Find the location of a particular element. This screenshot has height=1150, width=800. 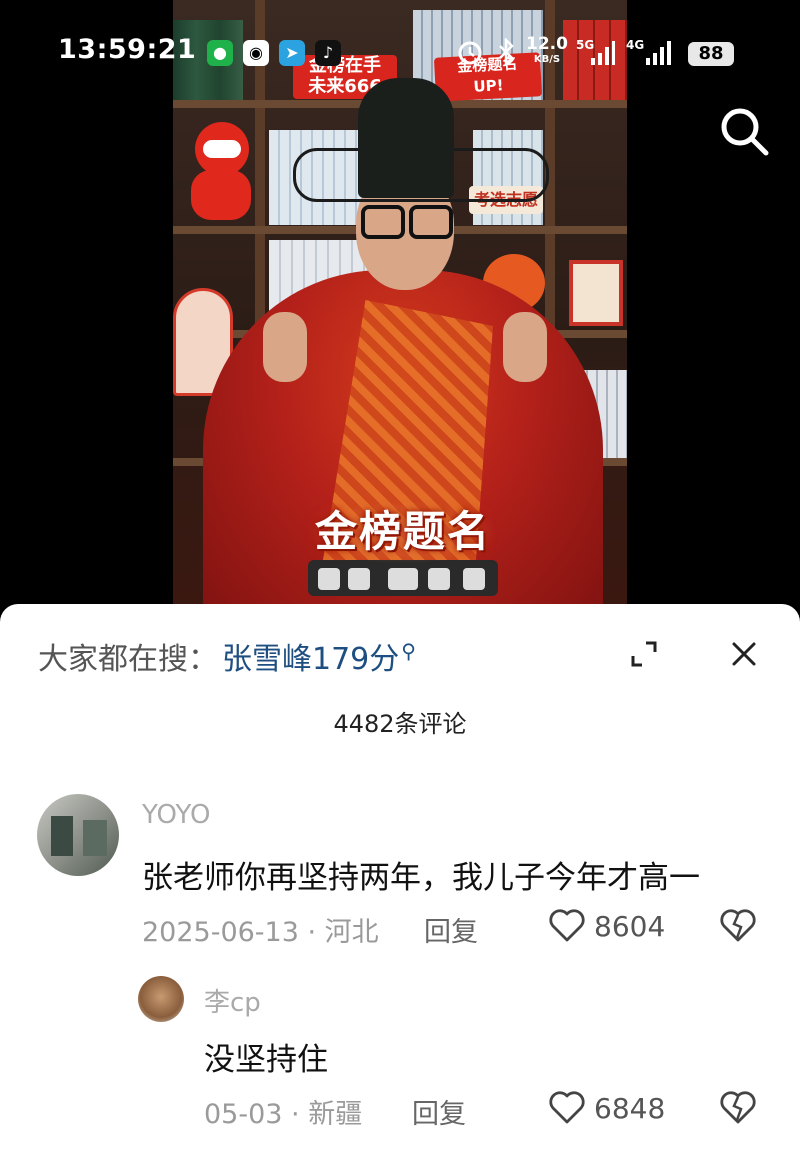

network-speed-value: 12.0 is located at coordinates (547, 44).